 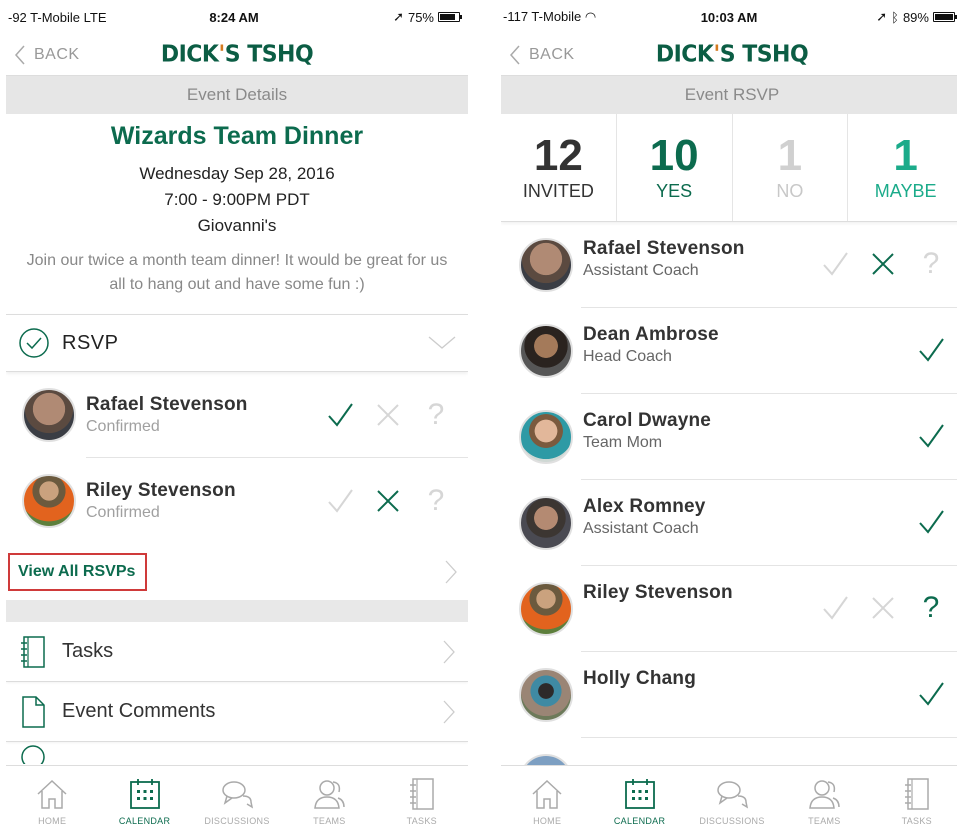 What do you see at coordinates (623, 442) in the screenshot?
I see `person-role: Team Mom` at bounding box center [623, 442].